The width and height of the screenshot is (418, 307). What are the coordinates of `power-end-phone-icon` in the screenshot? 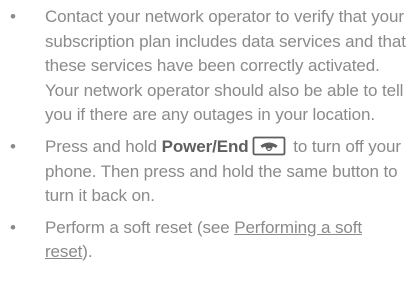 It's located at (269, 146).